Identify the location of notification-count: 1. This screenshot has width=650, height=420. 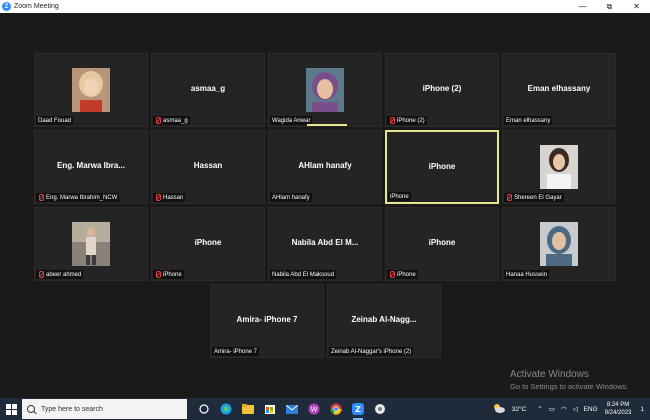
(642, 409).